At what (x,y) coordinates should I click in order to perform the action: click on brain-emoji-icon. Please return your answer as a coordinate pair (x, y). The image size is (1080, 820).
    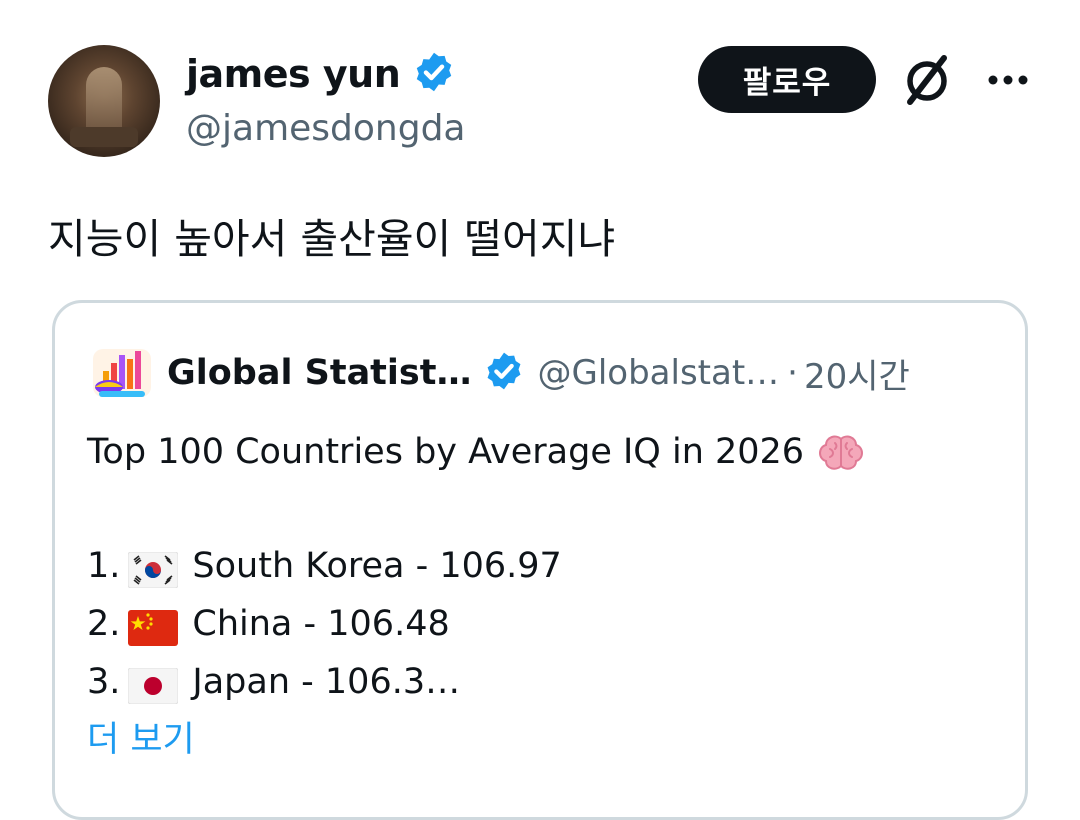
    Looking at the image, I should click on (841, 452).